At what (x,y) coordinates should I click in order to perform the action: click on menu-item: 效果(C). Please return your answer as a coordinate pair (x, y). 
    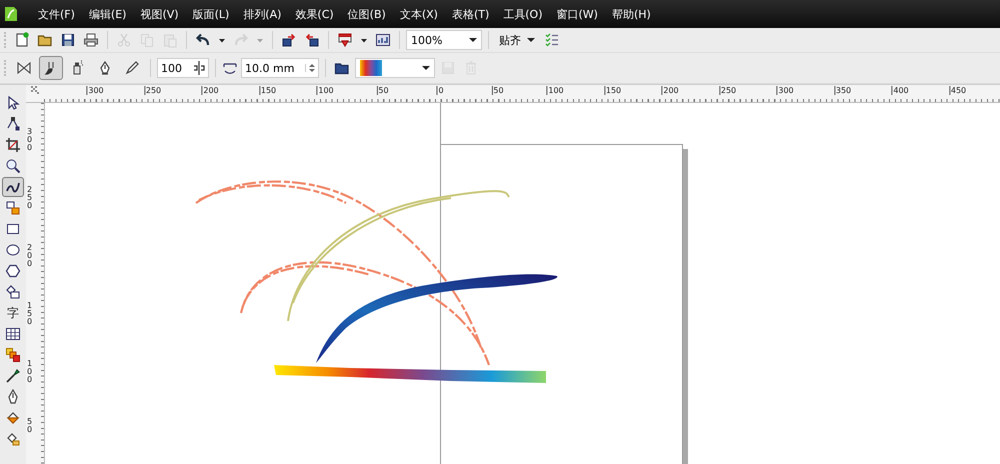
    Looking at the image, I should click on (314, 14).